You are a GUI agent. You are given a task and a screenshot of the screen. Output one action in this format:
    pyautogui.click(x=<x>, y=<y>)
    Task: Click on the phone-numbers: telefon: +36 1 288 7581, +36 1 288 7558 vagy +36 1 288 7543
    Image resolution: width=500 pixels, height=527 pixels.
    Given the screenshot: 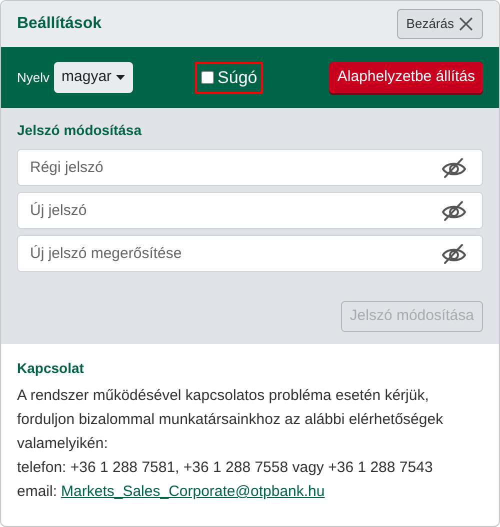 What is the action you would take?
    pyautogui.click(x=225, y=468)
    